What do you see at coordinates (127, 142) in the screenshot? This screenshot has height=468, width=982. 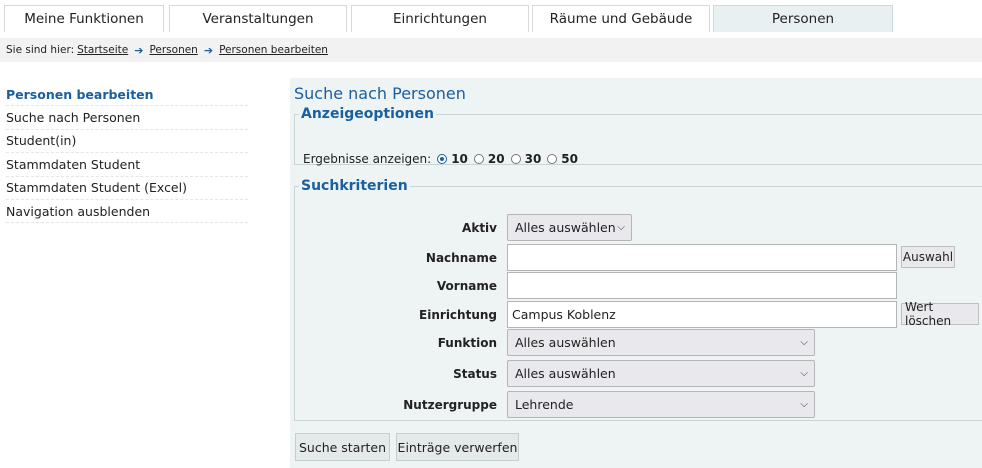 I see `sidebar-item-student: Student(in)` at bounding box center [127, 142].